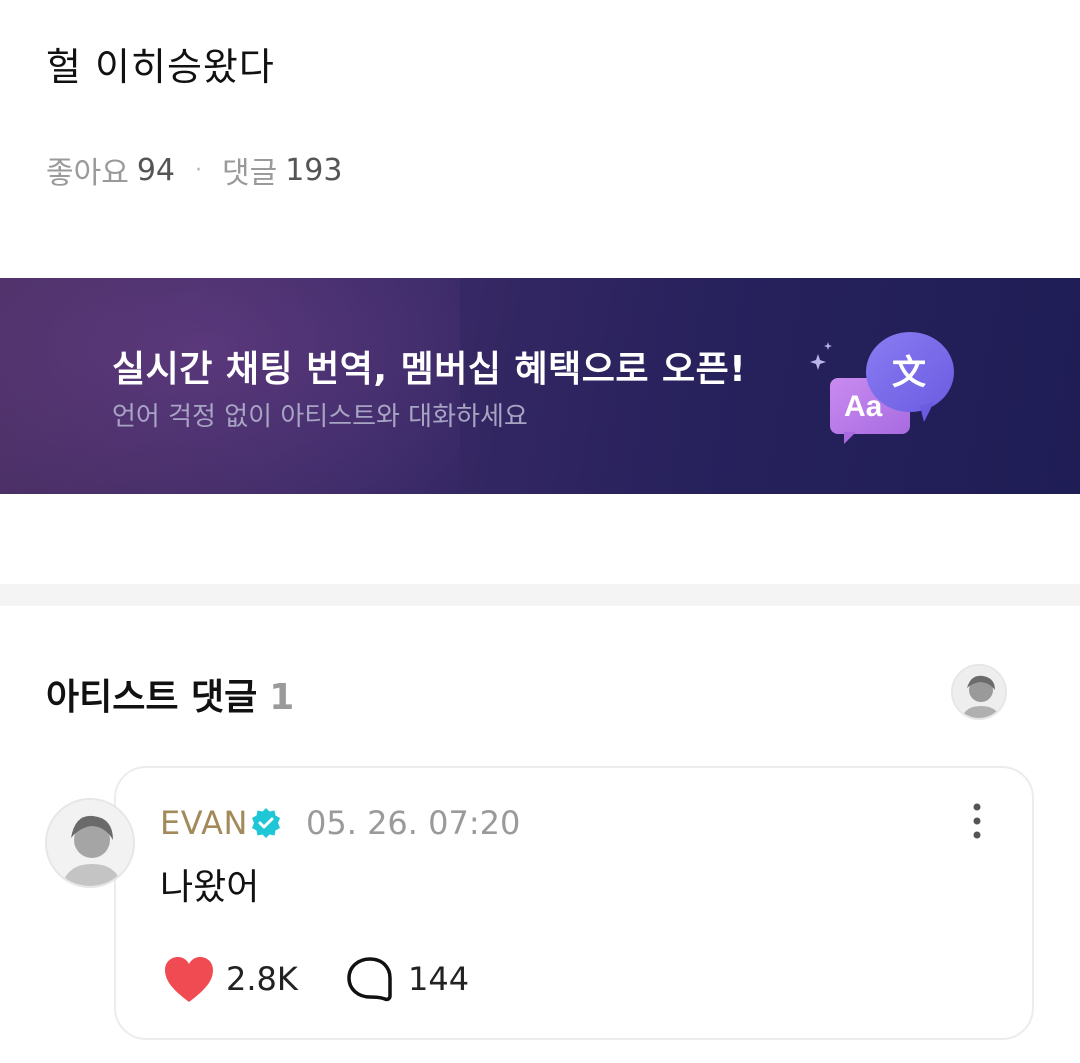  Describe the element at coordinates (262, 979) in the screenshot. I see `like-count: 2.8K` at that location.